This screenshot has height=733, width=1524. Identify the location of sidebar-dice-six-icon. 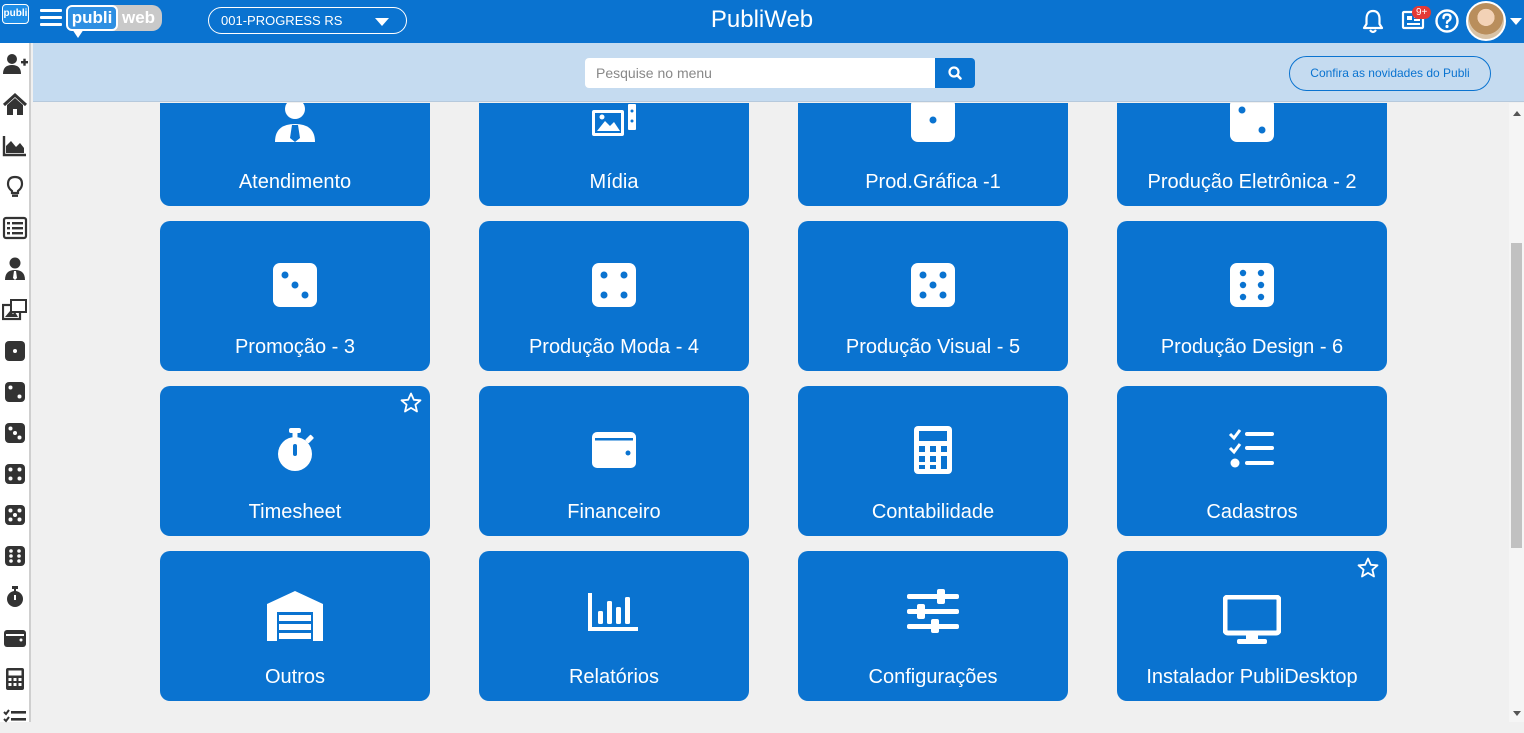
(15, 556).